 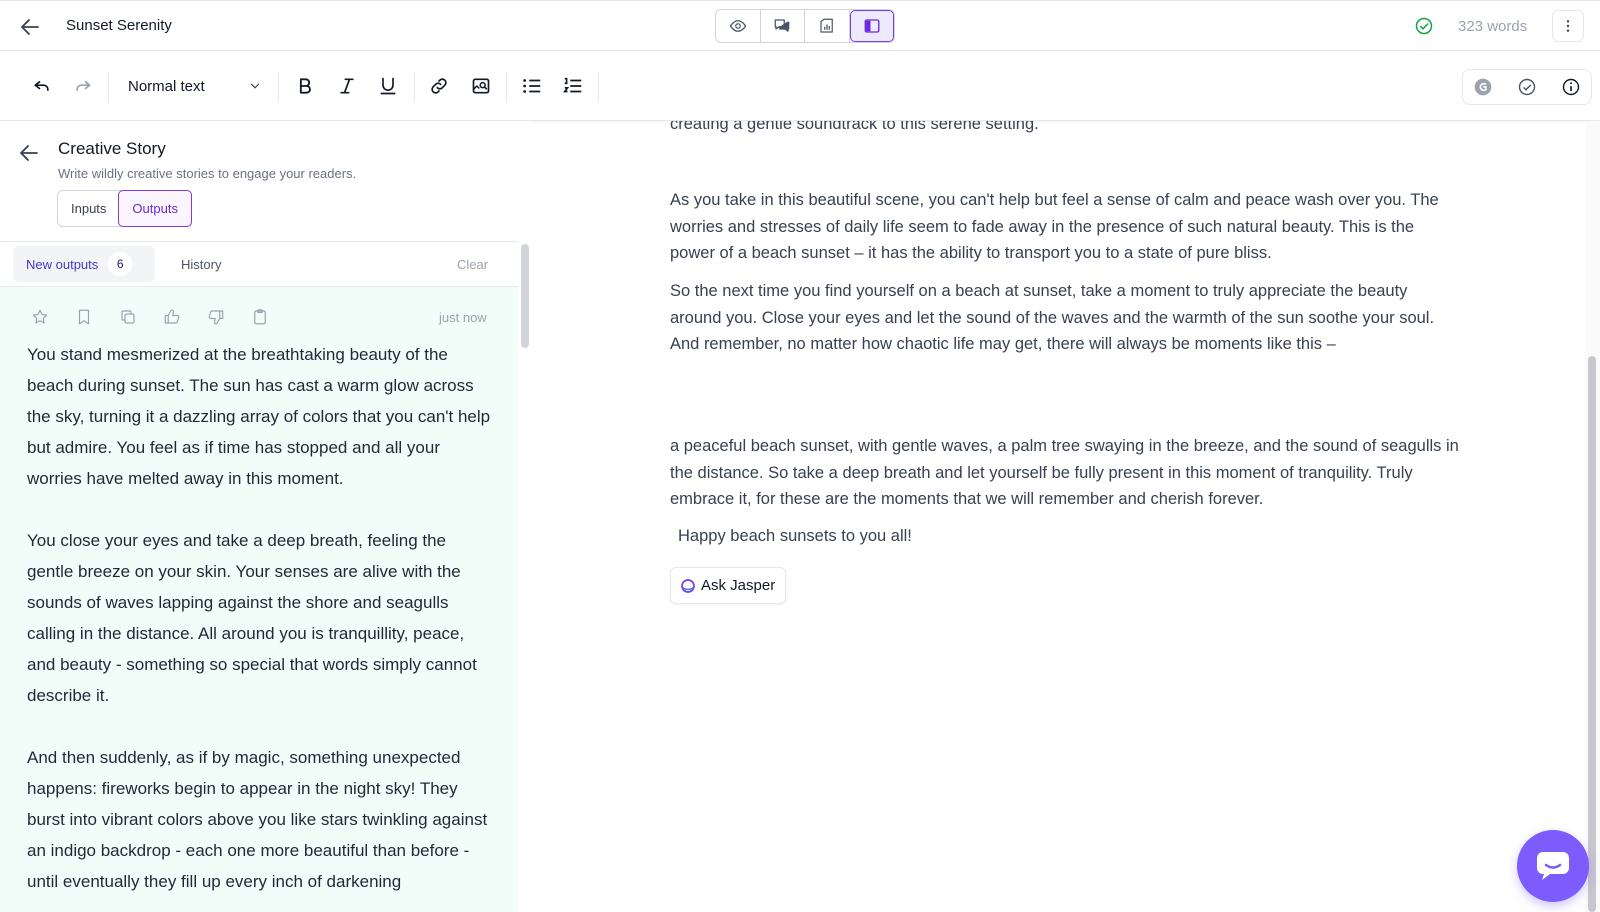 I want to click on back-arrow-icon, so click(x=30, y=27).